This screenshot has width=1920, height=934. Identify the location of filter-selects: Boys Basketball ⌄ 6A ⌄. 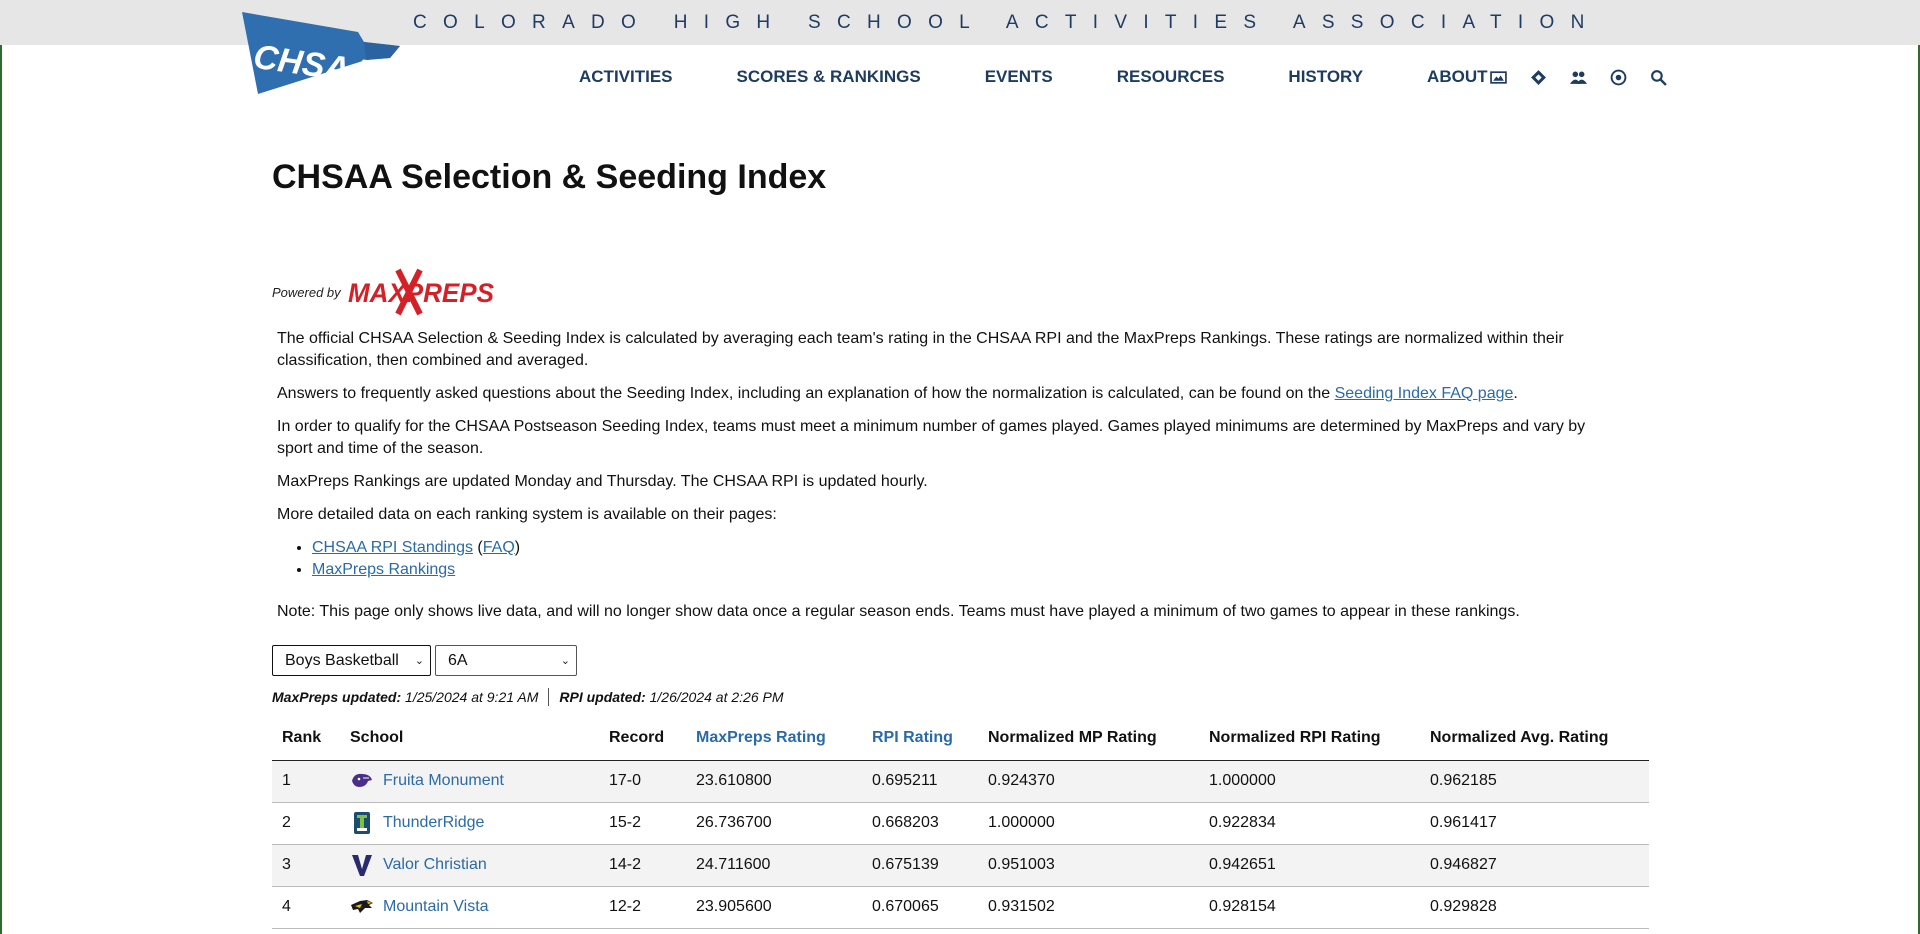
(426, 660).